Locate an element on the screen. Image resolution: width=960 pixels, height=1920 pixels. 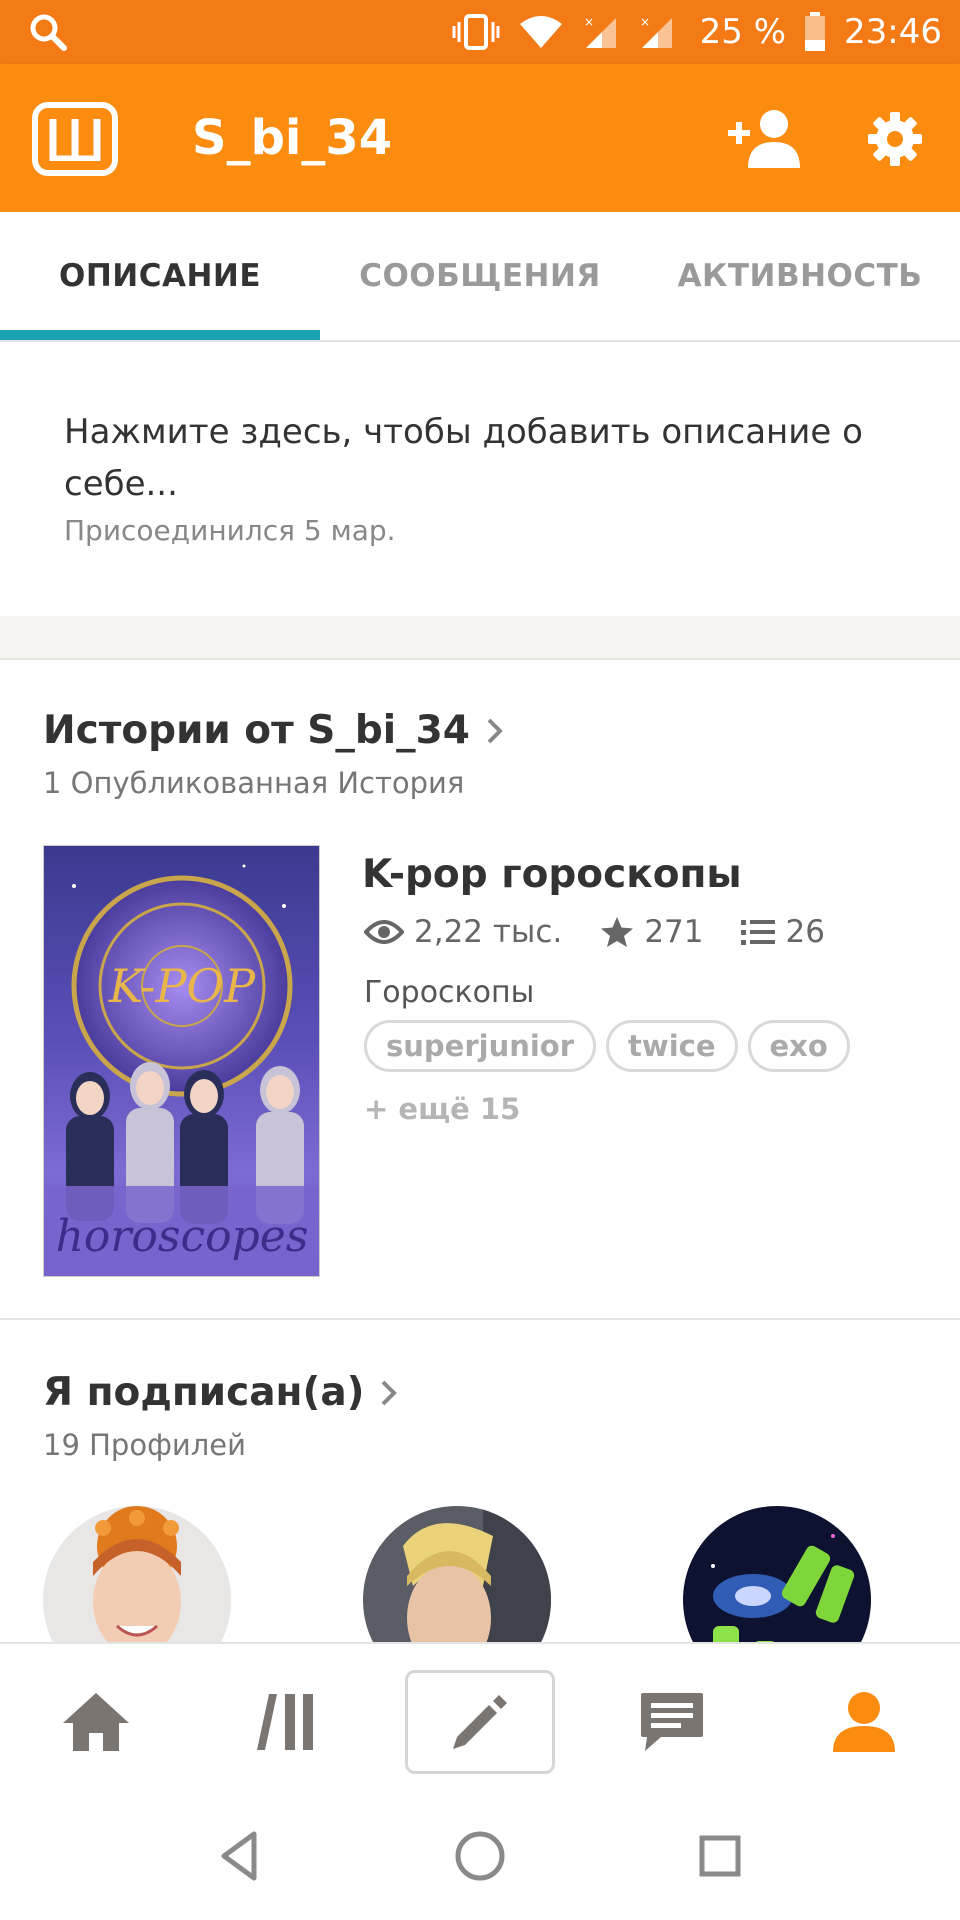
back-icon is located at coordinates (240, 1856).